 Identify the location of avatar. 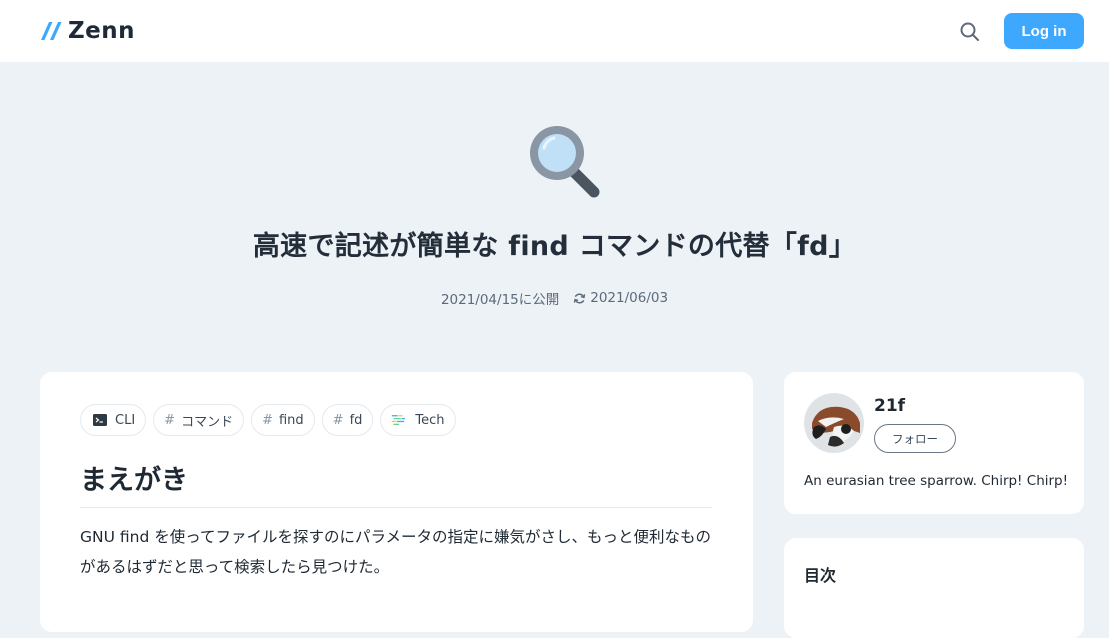
(834, 423).